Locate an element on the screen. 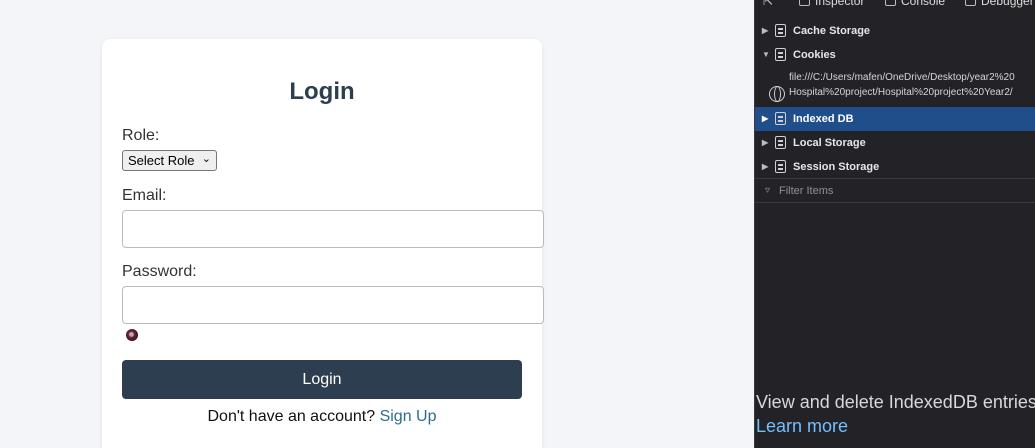  globe-icon is located at coordinates (777, 94).